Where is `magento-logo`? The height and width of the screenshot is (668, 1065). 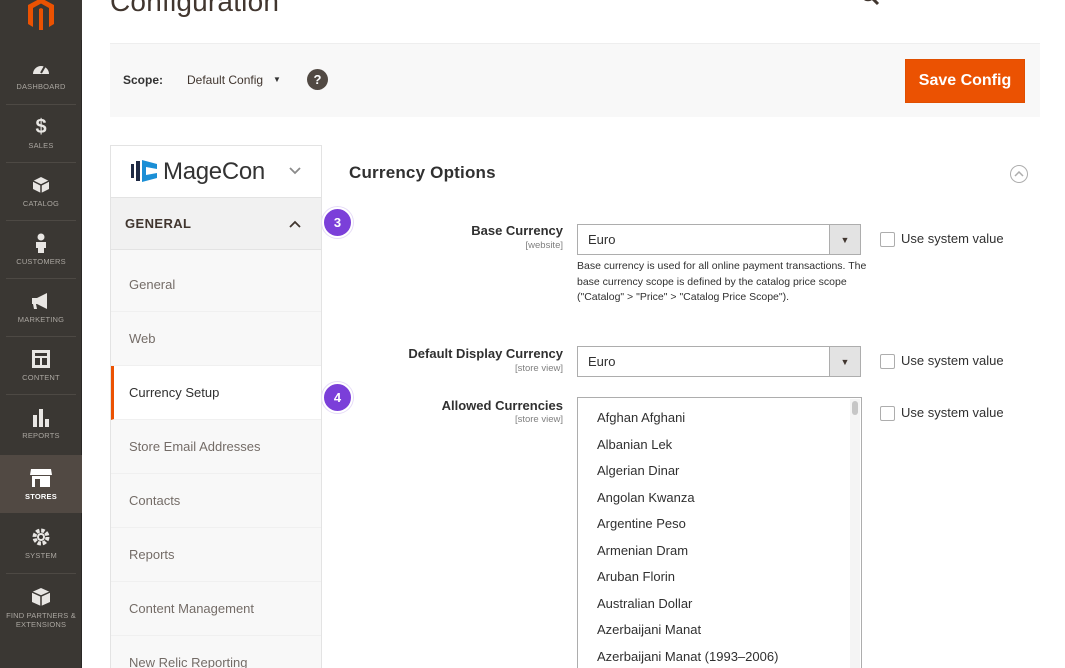
magento-logo is located at coordinates (41, 20).